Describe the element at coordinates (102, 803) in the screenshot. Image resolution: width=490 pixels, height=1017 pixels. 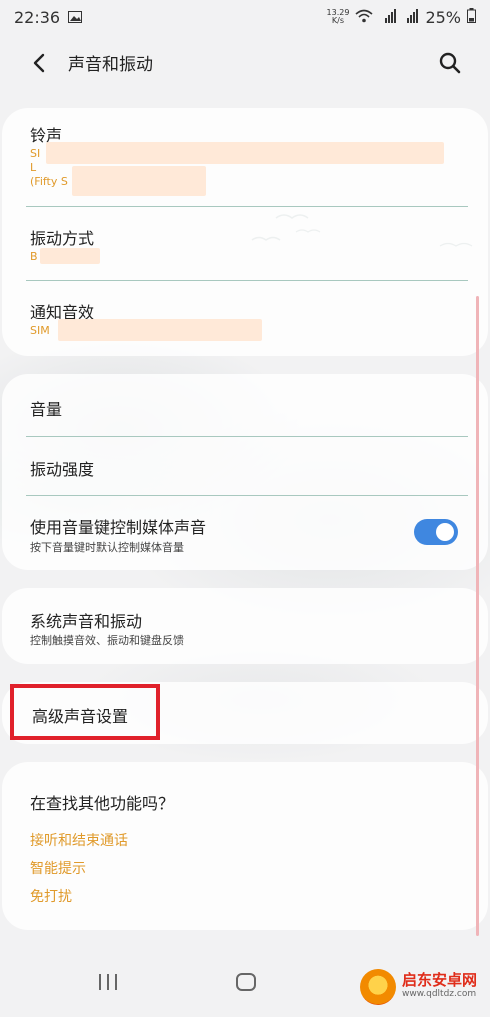
I see `suggestions-heading: 在查找其他功能吗？` at that location.